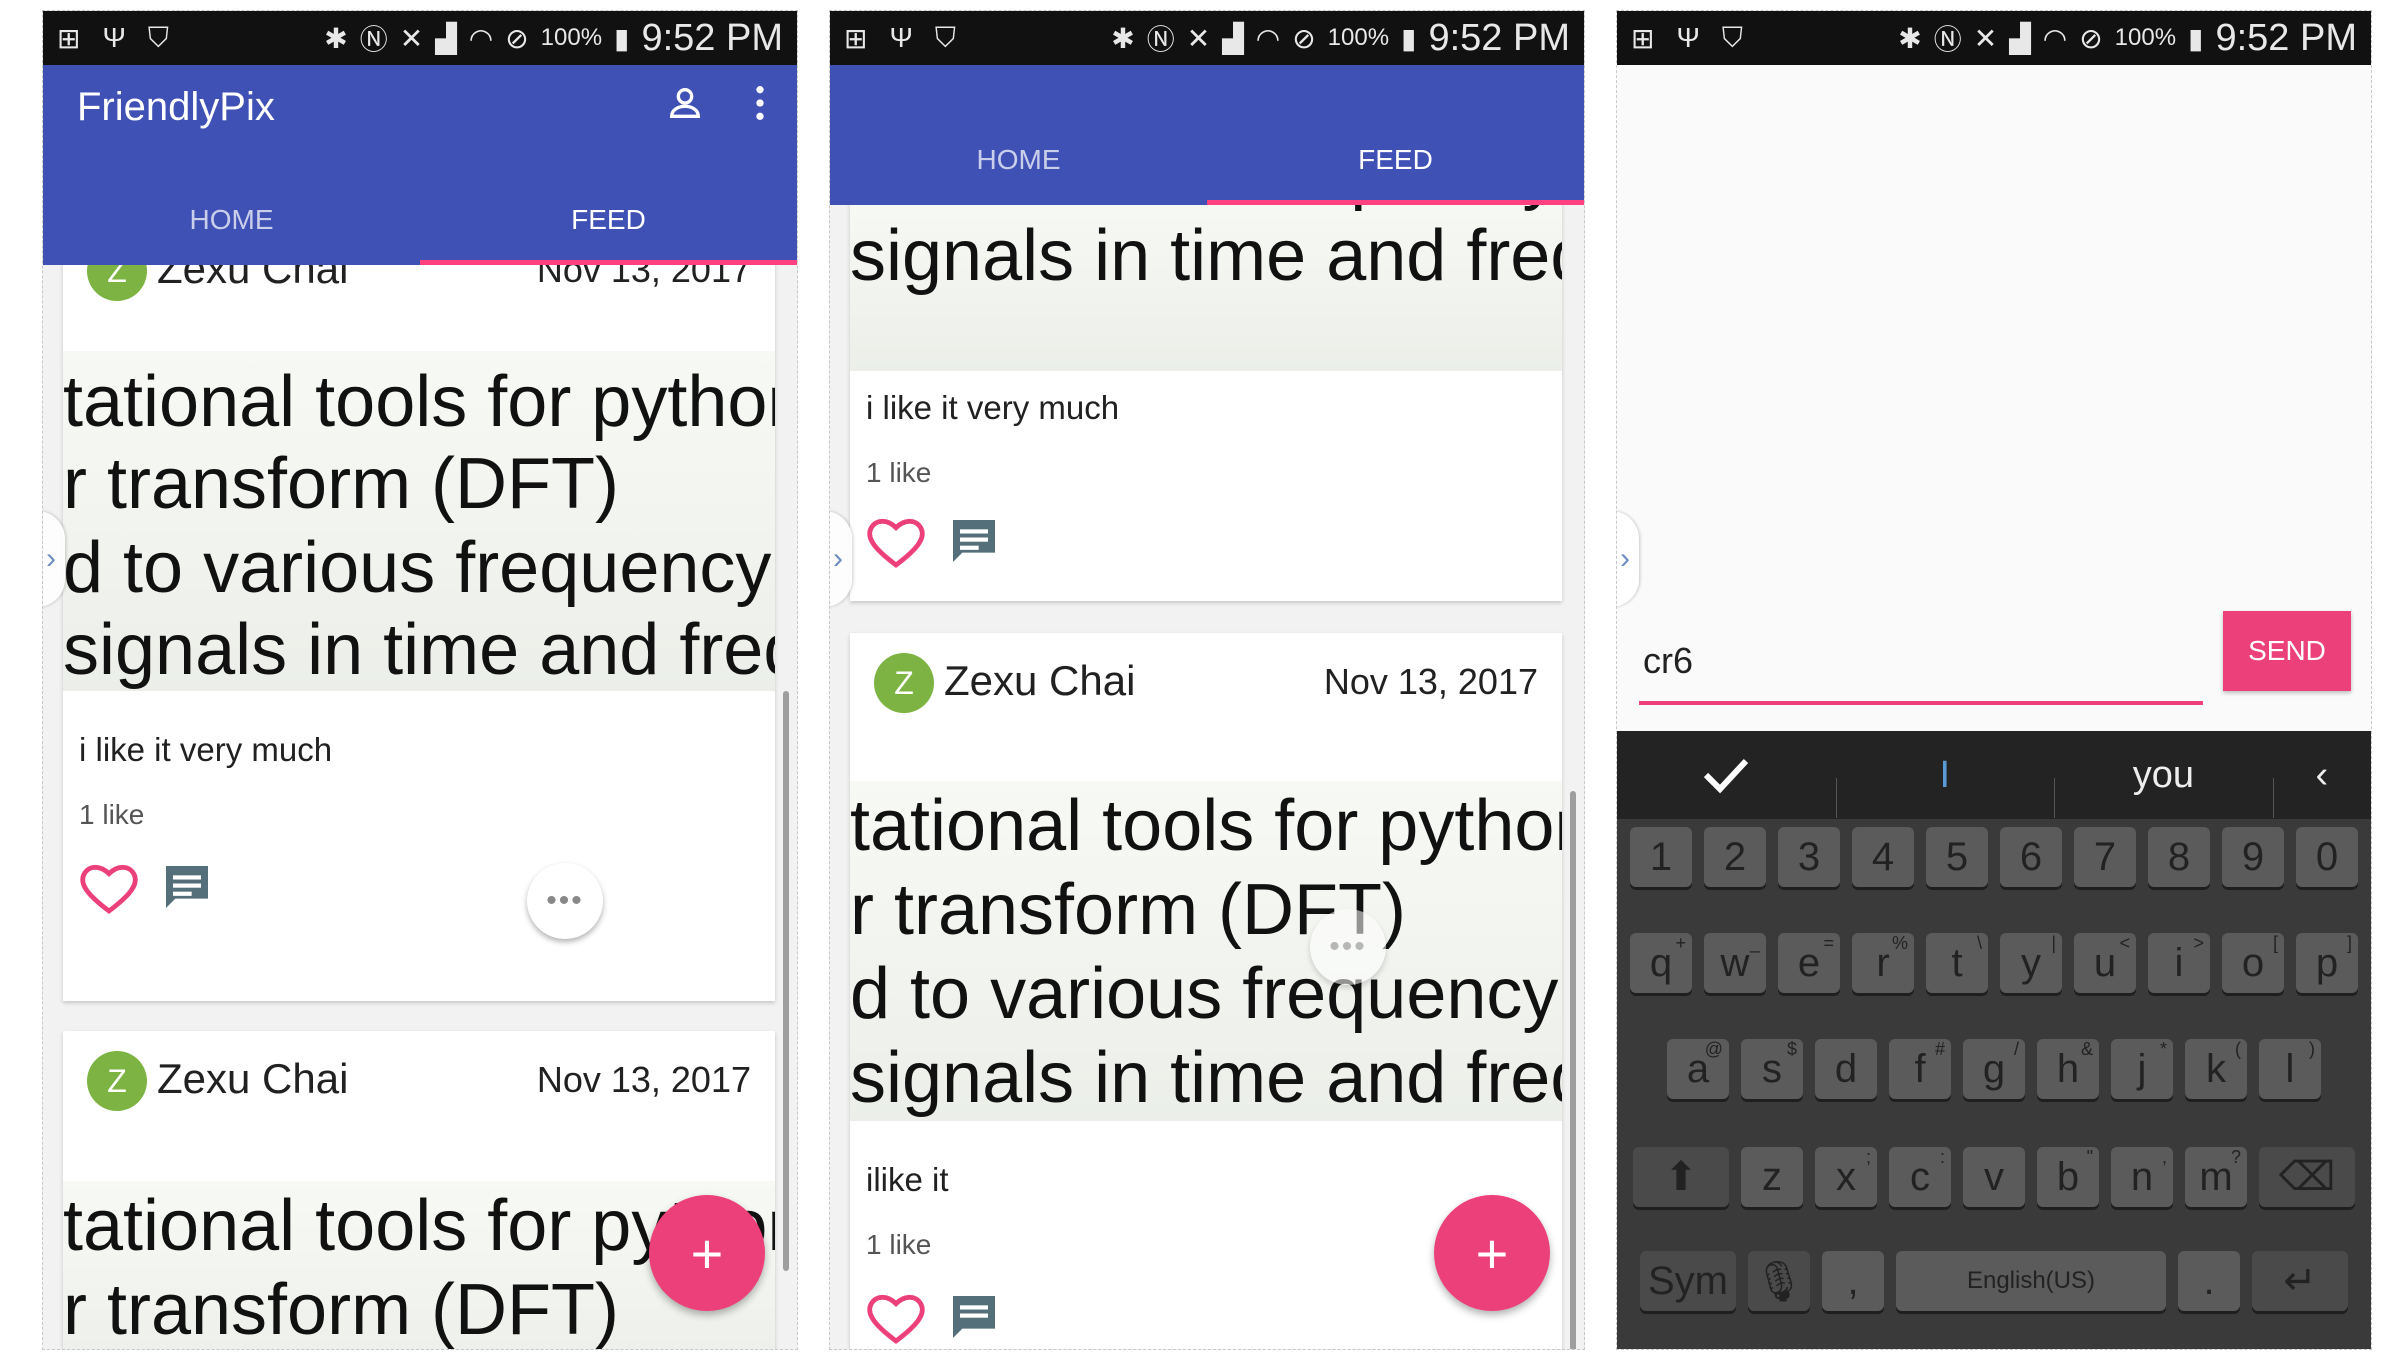  Describe the element at coordinates (1726, 775) in the screenshot. I see `accept-suggestion-button` at that location.